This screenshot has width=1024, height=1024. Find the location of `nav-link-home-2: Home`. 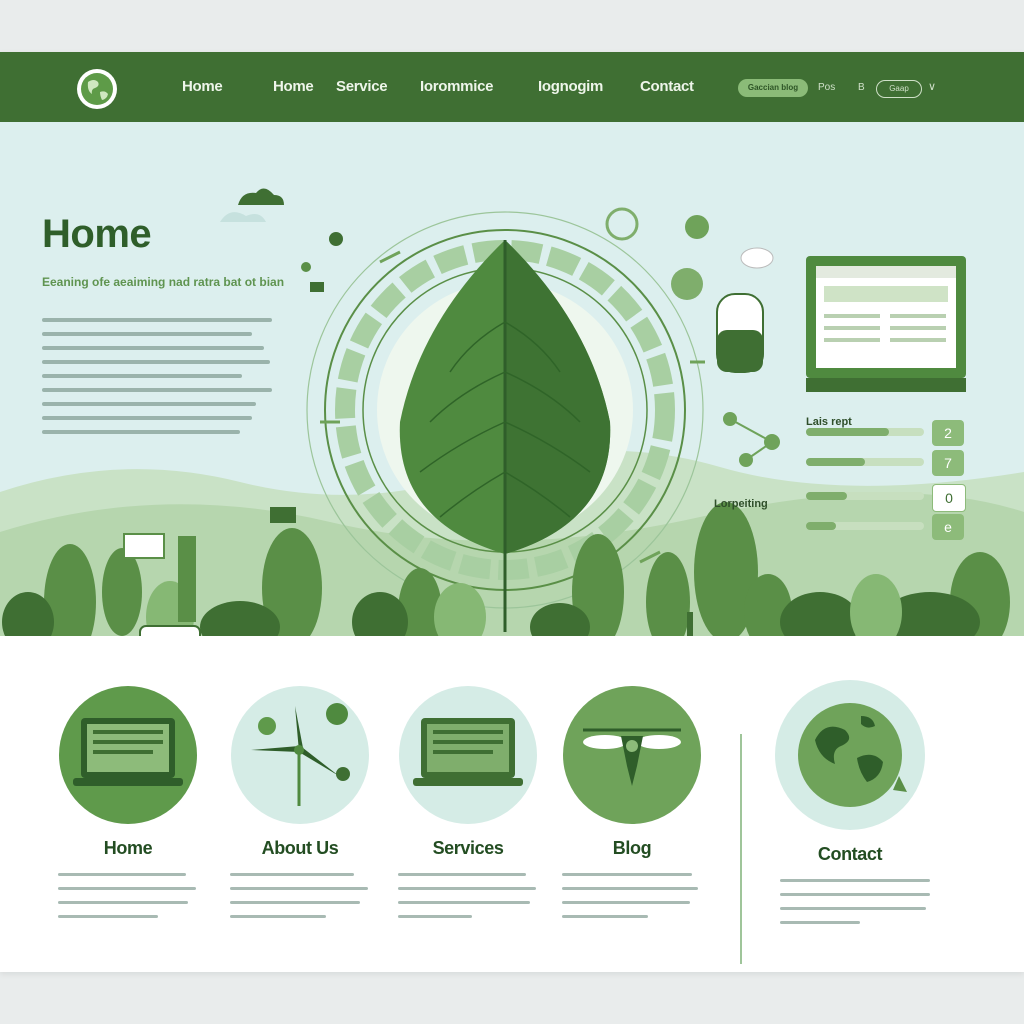

nav-link-home-2: Home is located at coordinates (293, 86).